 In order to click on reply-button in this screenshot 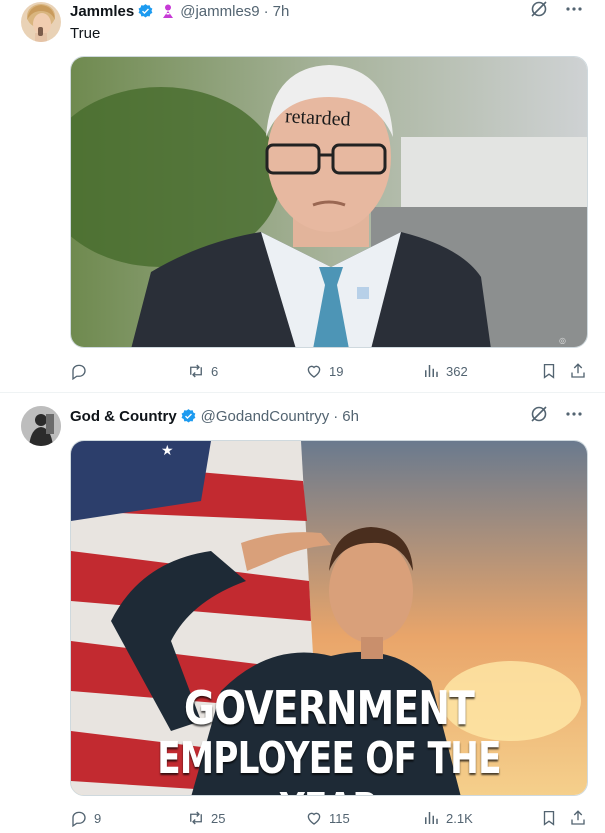, I will do `click(82, 371)`.